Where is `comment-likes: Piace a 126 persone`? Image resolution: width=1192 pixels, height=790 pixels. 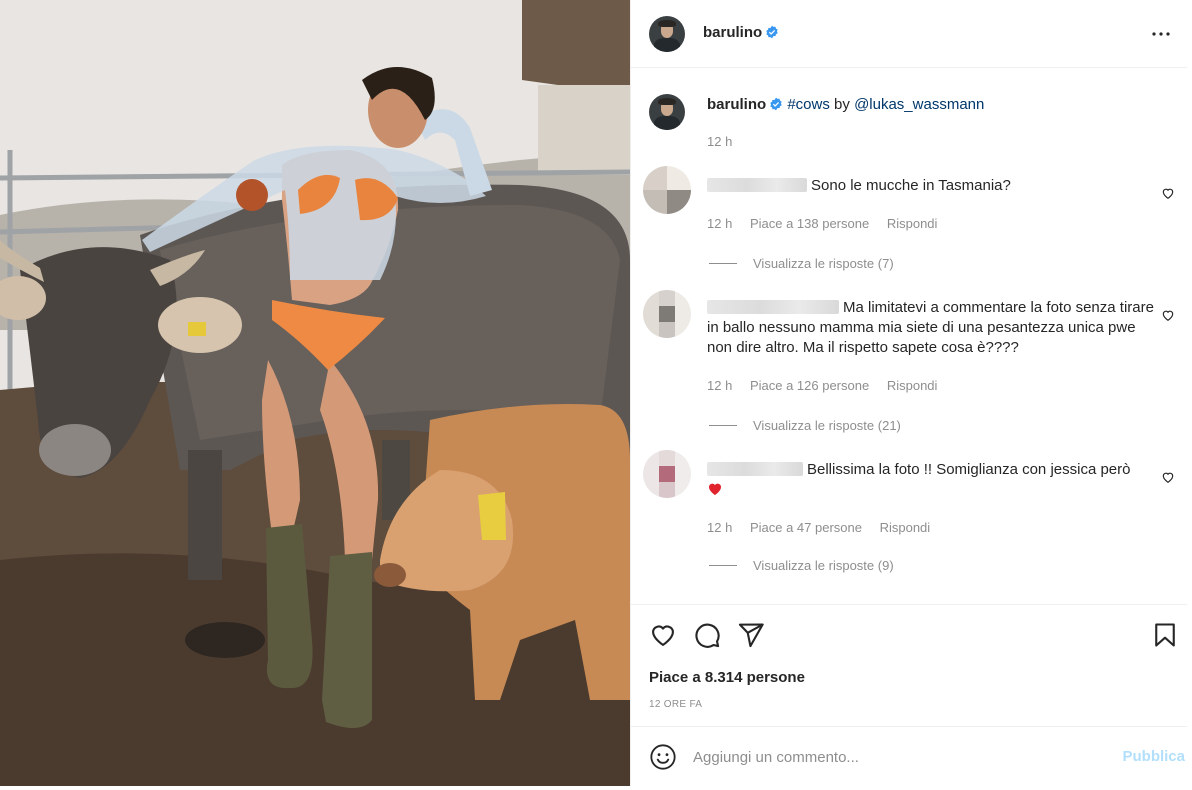
comment-likes: Piace a 126 persone is located at coordinates (809, 385).